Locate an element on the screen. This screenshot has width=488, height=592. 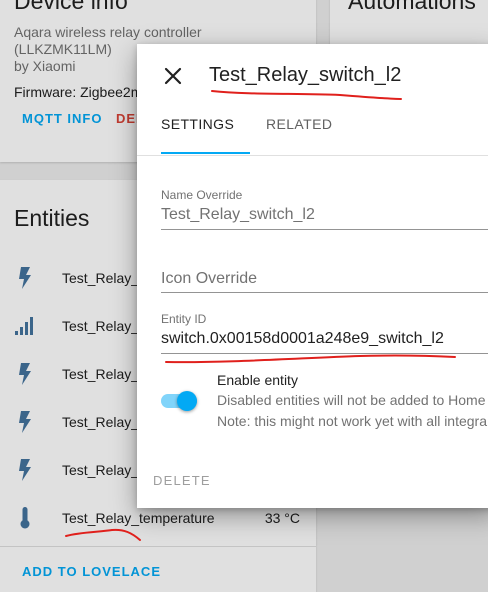
tab-related: RELATED is located at coordinates (299, 136).